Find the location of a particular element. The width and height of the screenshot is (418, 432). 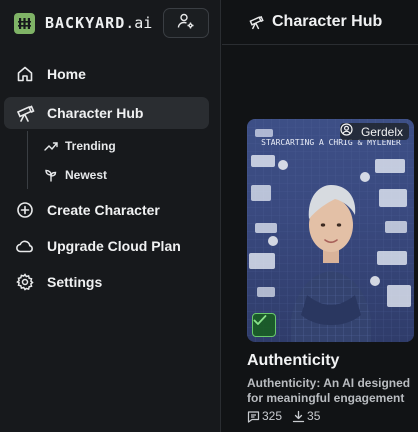

sidebar-item-label: Create Character is located at coordinates (103, 210).